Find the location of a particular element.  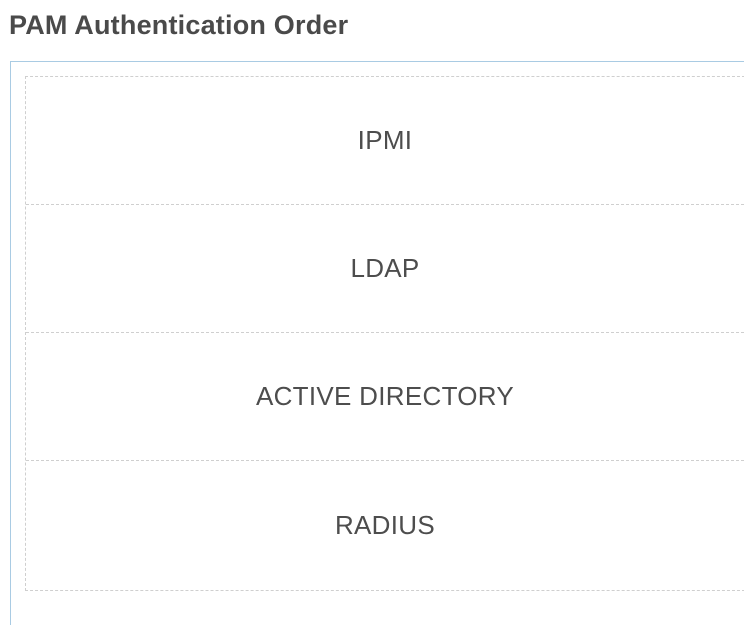

section-title: PAM Authentication Order is located at coordinates (179, 25).